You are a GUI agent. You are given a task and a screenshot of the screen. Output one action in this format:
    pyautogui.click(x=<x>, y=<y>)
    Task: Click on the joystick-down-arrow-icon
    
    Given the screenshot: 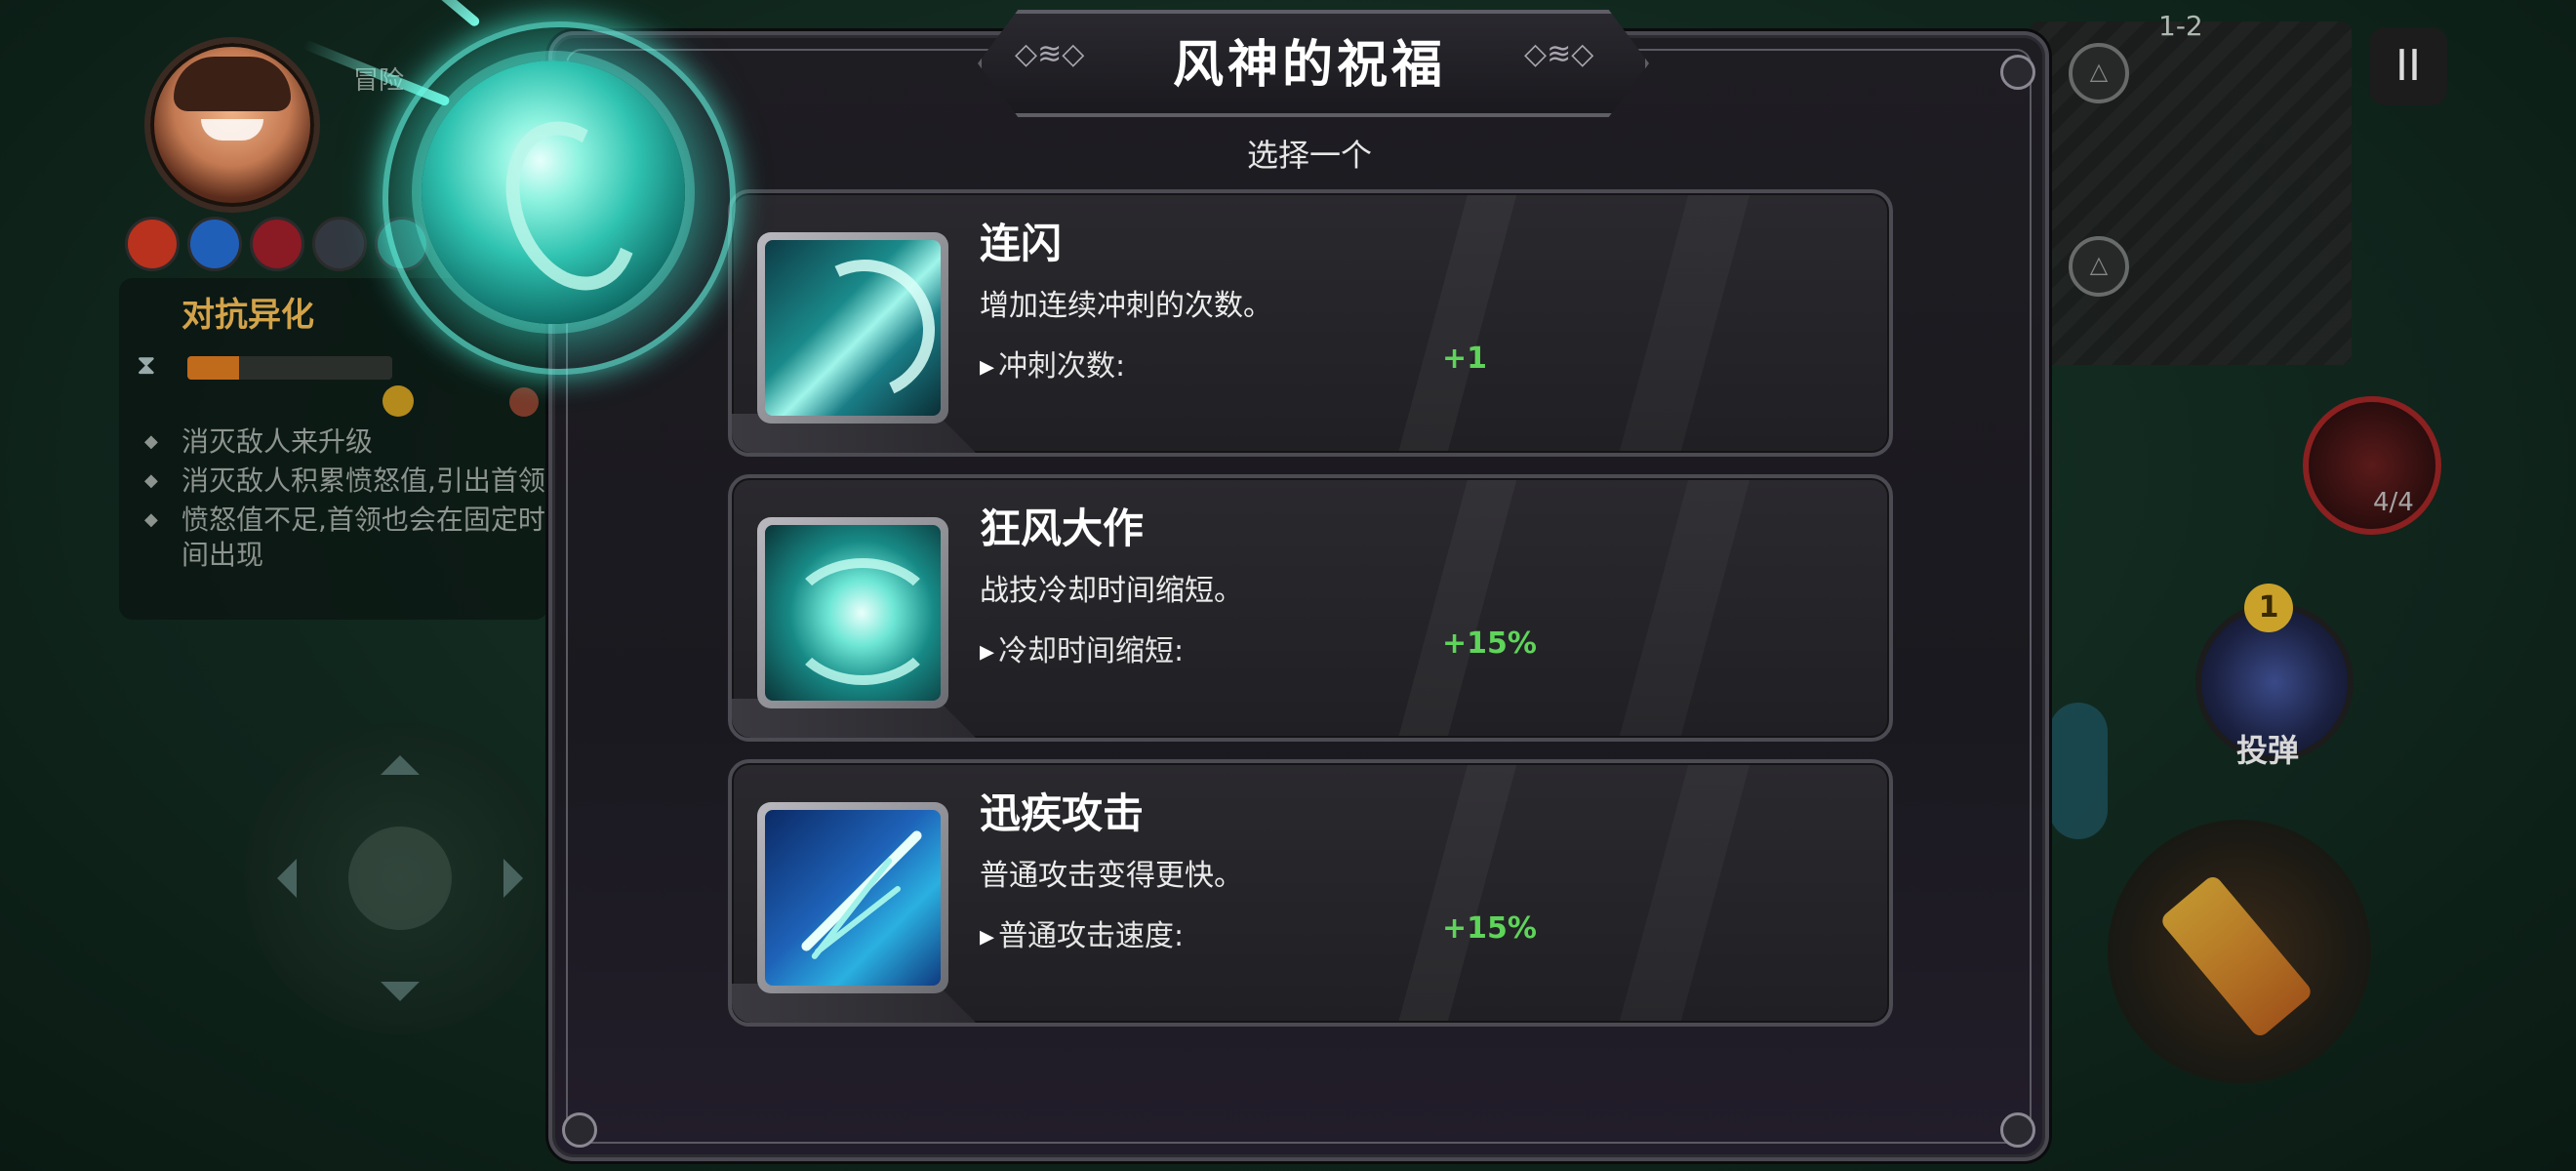 What is the action you would take?
    pyautogui.click(x=400, y=1001)
    